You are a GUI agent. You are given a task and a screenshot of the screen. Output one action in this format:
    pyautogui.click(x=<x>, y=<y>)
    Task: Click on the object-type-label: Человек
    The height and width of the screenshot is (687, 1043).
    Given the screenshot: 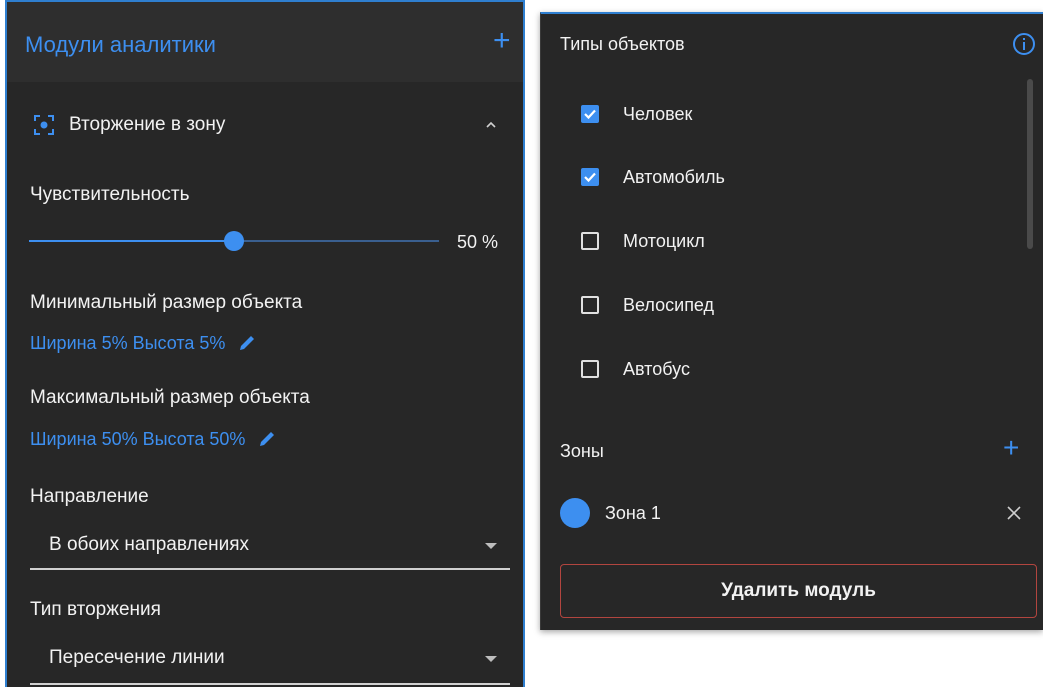 What is the action you would take?
    pyautogui.click(x=658, y=113)
    